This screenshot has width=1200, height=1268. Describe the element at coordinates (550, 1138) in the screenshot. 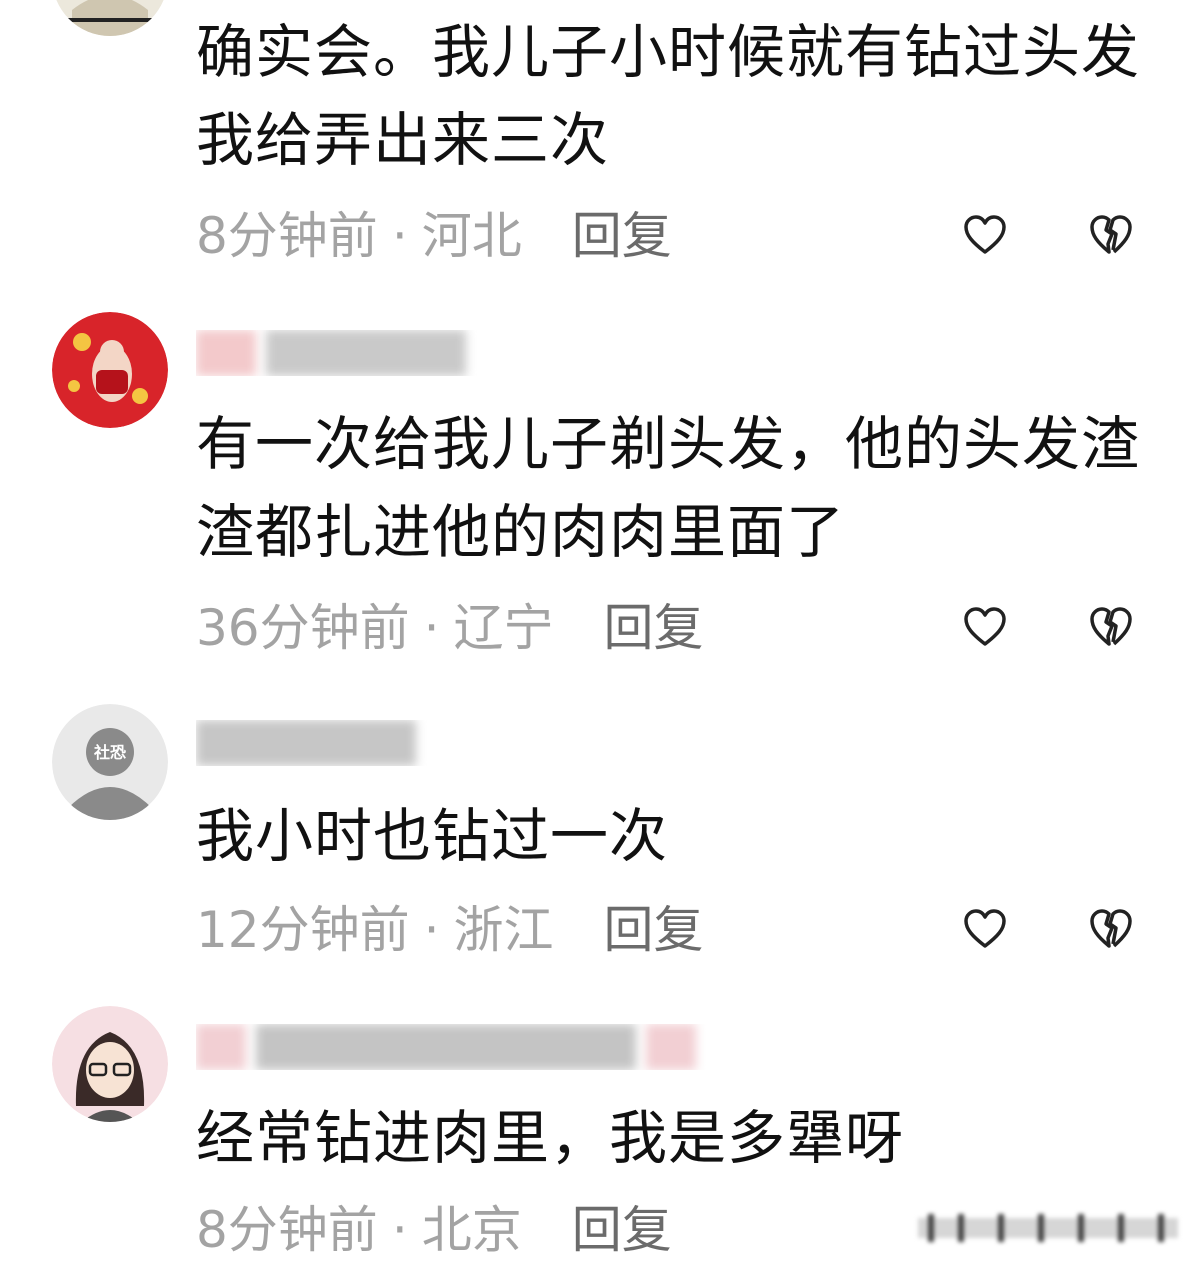

I see `comment-text: 经常钻进肉里，我是多犟呀` at that location.